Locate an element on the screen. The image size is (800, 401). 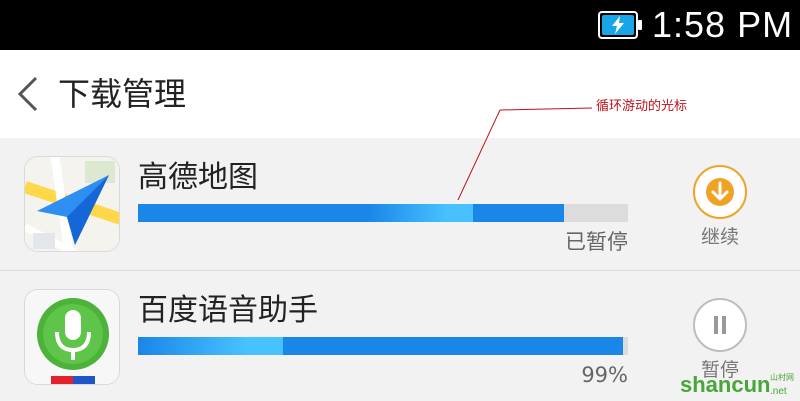
continue-button is located at coordinates (720, 192).